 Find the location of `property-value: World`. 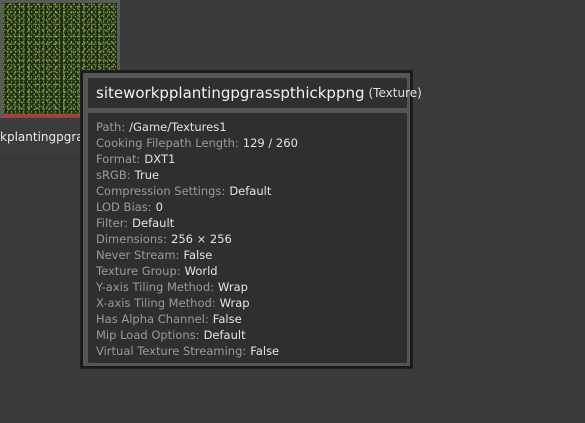

property-value: World is located at coordinates (201, 271).